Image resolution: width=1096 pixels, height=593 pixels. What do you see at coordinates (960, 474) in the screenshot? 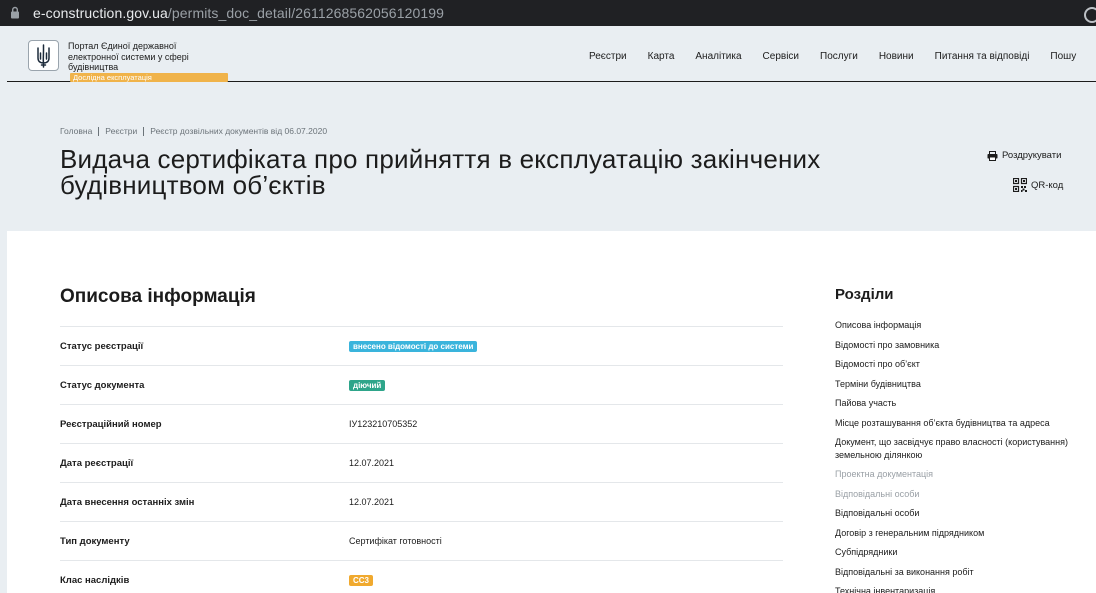
I see `toc-item: Проектна документація` at bounding box center [960, 474].